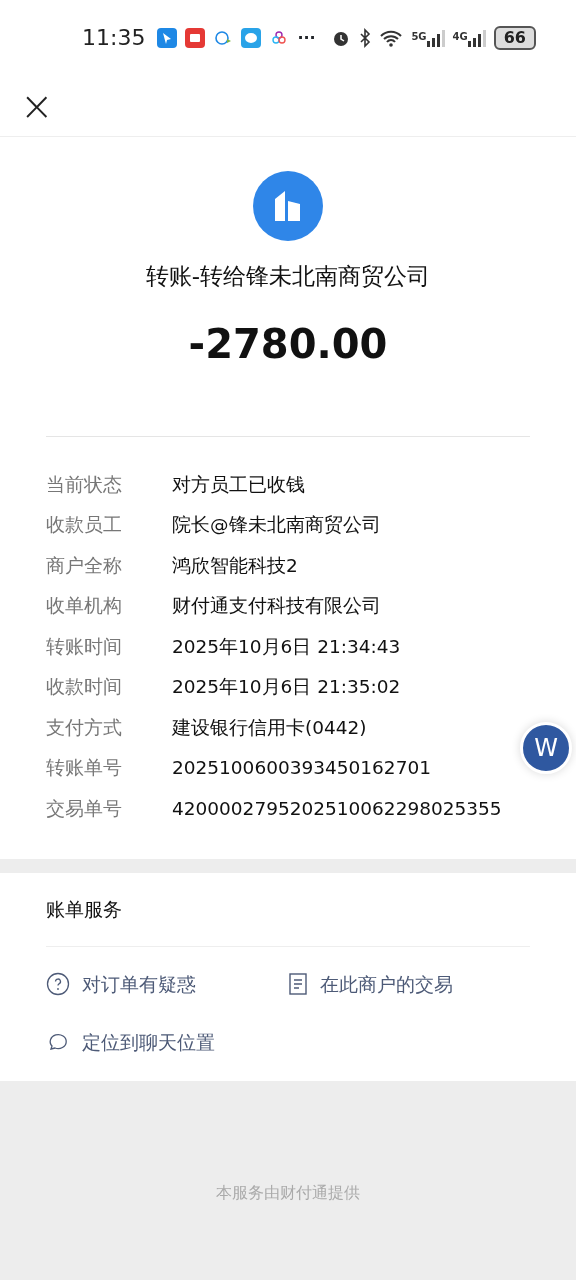  Describe the element at coordinates (58, 984) in the screenshot. I see `help-icon` at that location.